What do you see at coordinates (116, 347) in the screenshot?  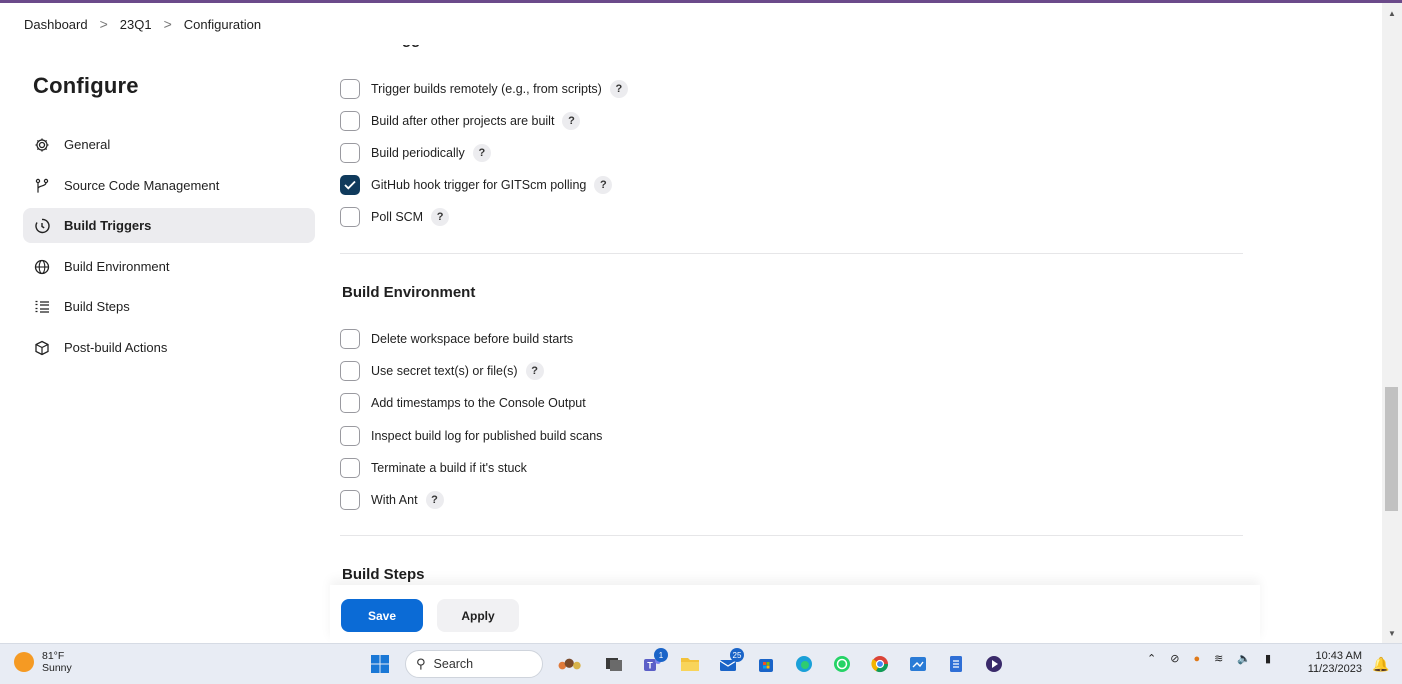 I see `sidebar-item-label: Post-build Actions` at bounding box center [116, 347].